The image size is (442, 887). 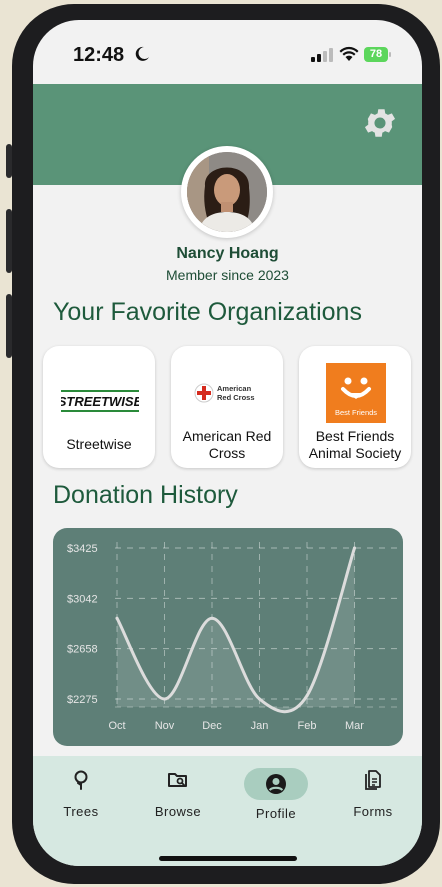 What do you see at coordinates (81, 793) in the screenshot?
I see `tab-trees: Trees` at bounding box center [81, 793].